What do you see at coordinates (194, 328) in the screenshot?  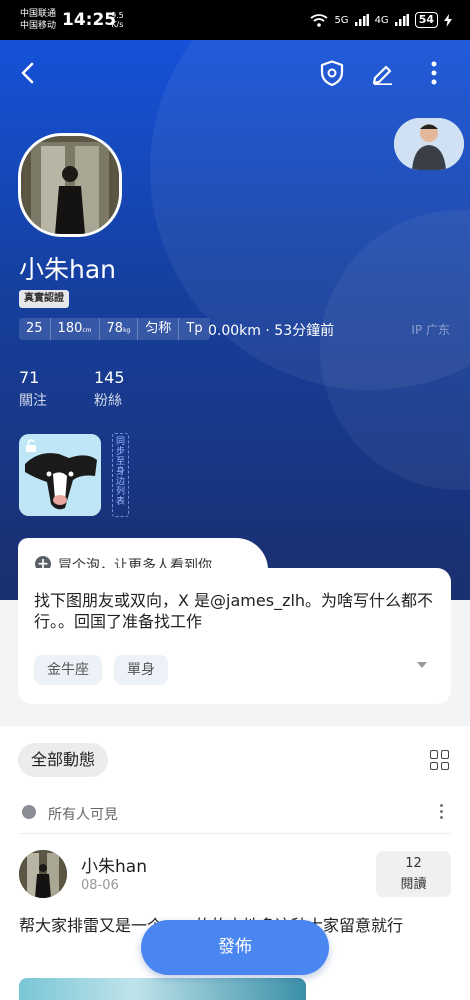 I see `role-tag: Tp` at bounding box center [194, 328].